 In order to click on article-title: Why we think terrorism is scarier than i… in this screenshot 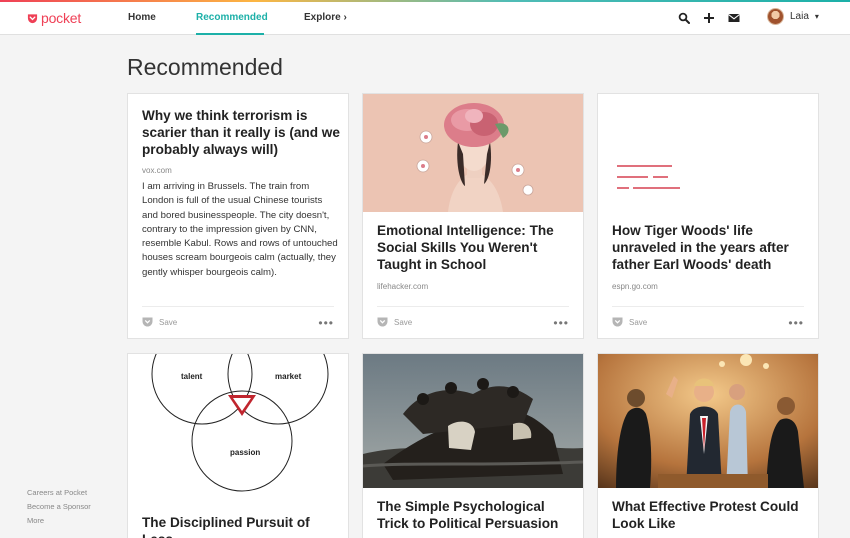, I will do `click(242, 132)`.